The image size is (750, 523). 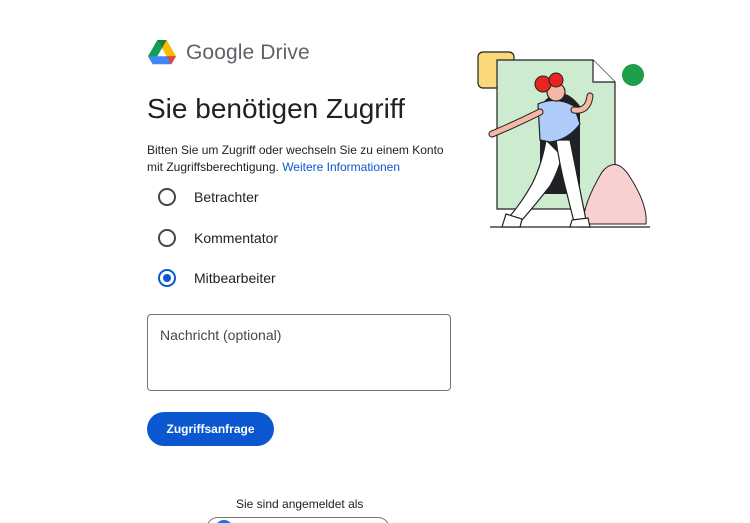 I want to click on role-option-editor: Mitbearbeiter, so click(x=217, y=278).